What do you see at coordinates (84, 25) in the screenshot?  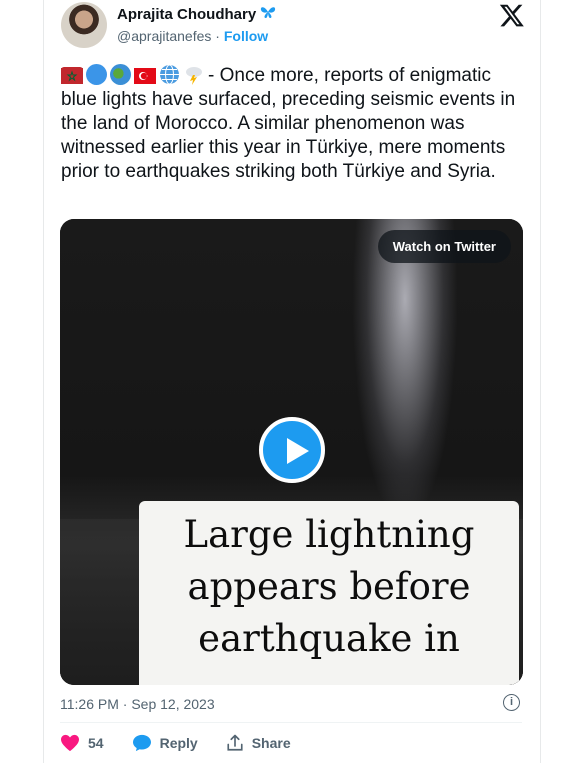 I see `avatar` at bounding box center [84, 25].